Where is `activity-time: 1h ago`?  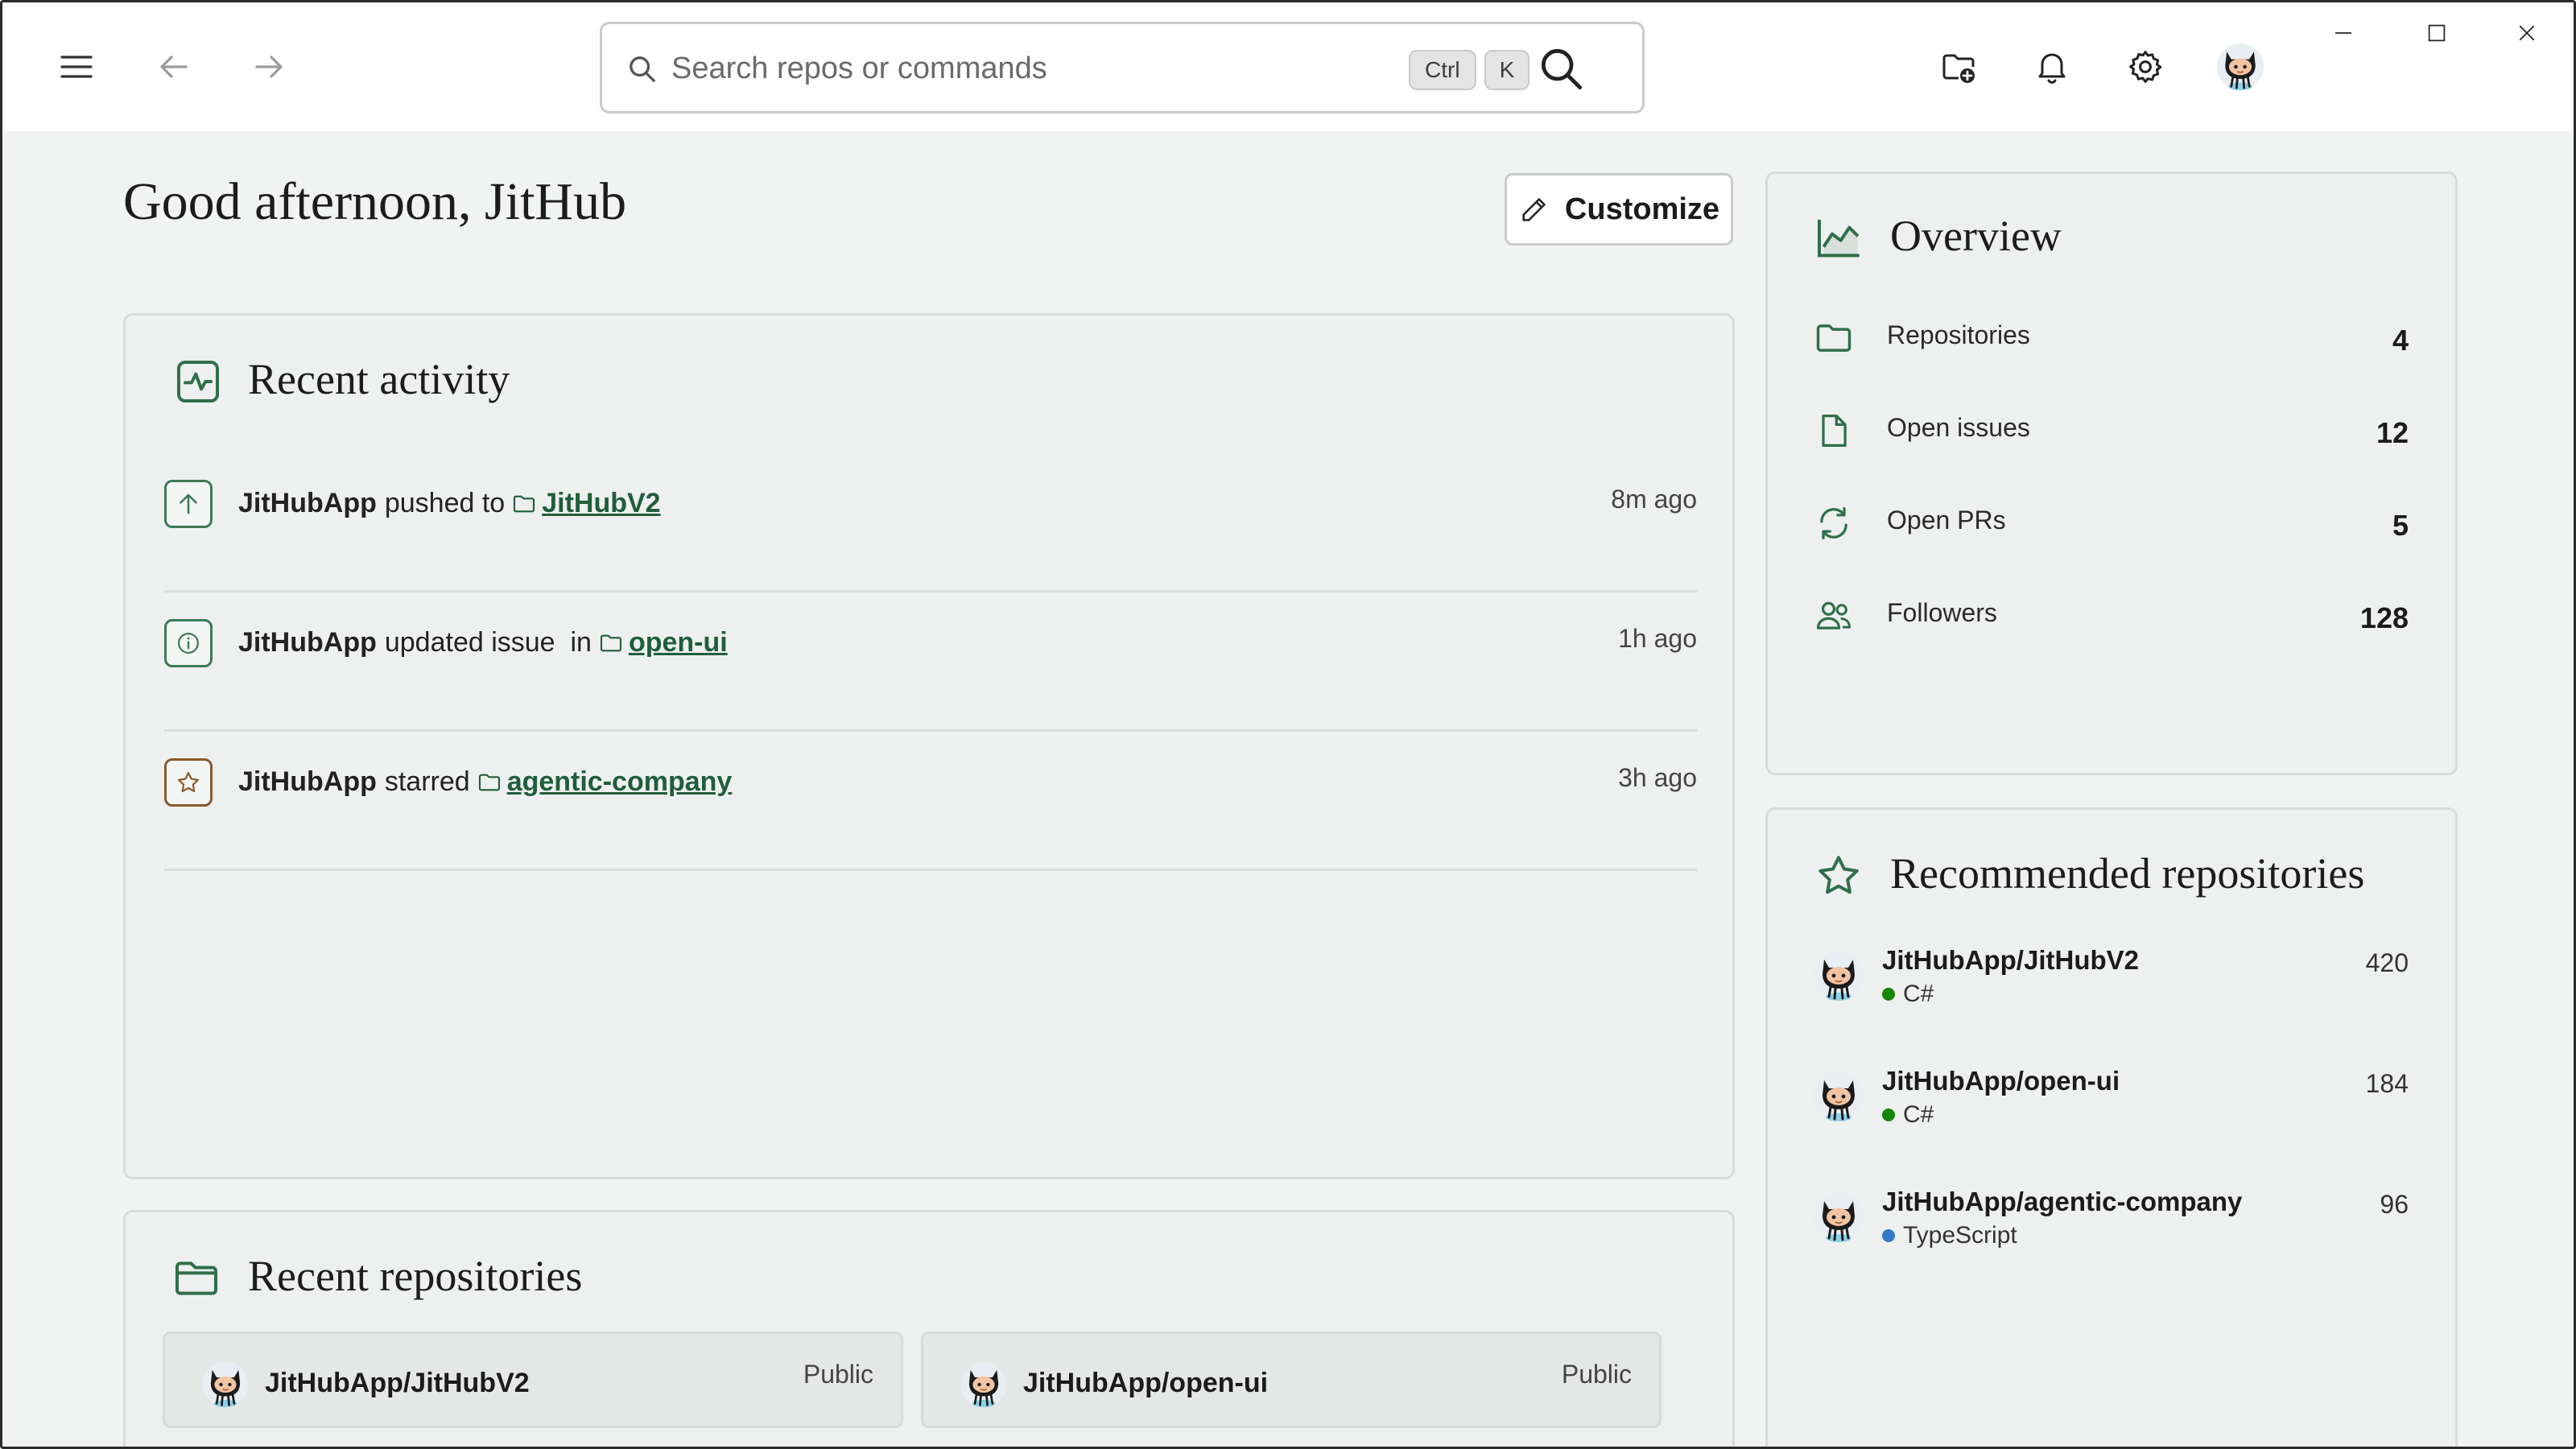
activity-time: 1h ago is located at coordinates (1657, 638).